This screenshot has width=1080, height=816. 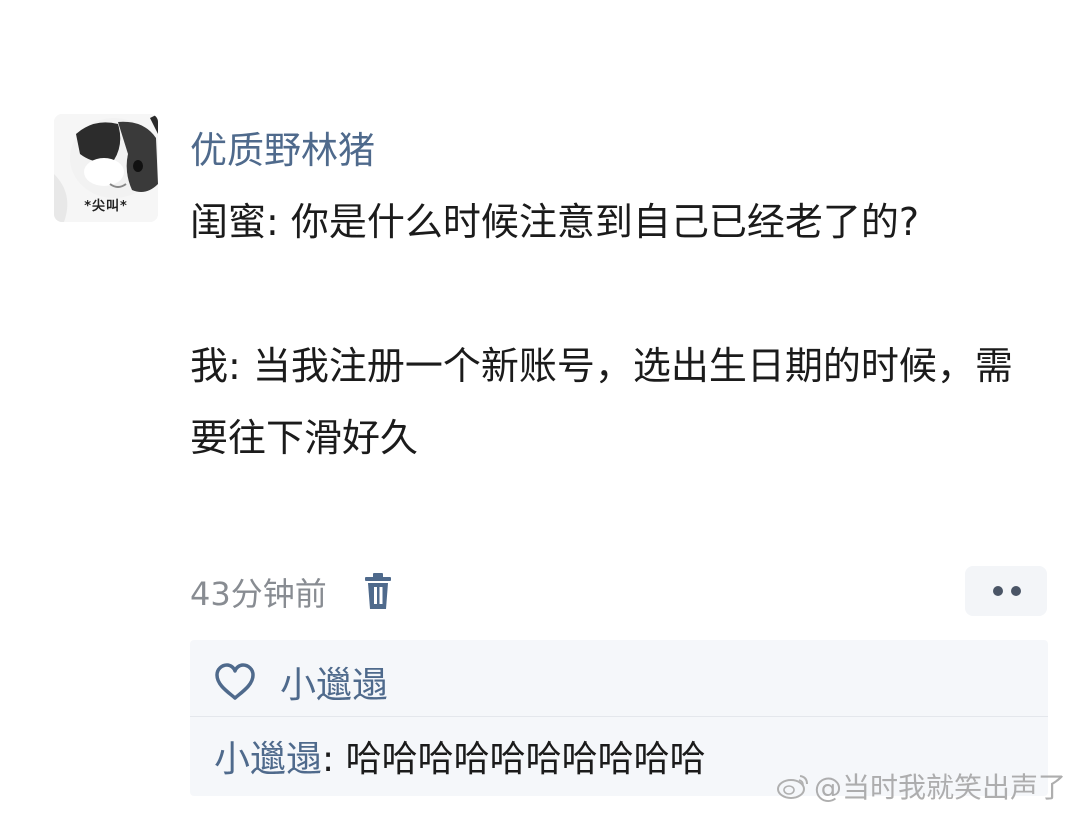 What do you see at coordinates (235, 682) in the screenshot?
I see `heart-outline-icon` at bounding box center [235, 682].